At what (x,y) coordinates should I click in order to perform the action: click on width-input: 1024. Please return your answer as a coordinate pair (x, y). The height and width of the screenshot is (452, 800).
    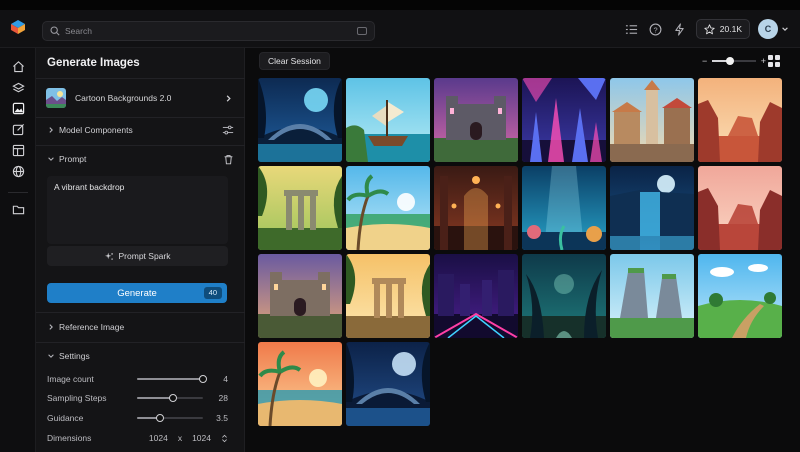
    Looking at the image, I should click on (158, 438).